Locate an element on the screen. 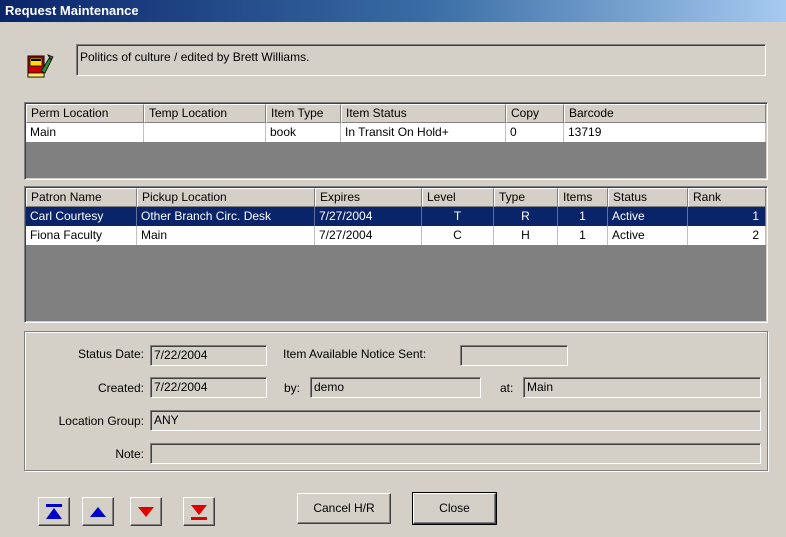 The width and height of the screenshot is (786, 537). table-cell: 13719 is located at coordinates (665, 132).